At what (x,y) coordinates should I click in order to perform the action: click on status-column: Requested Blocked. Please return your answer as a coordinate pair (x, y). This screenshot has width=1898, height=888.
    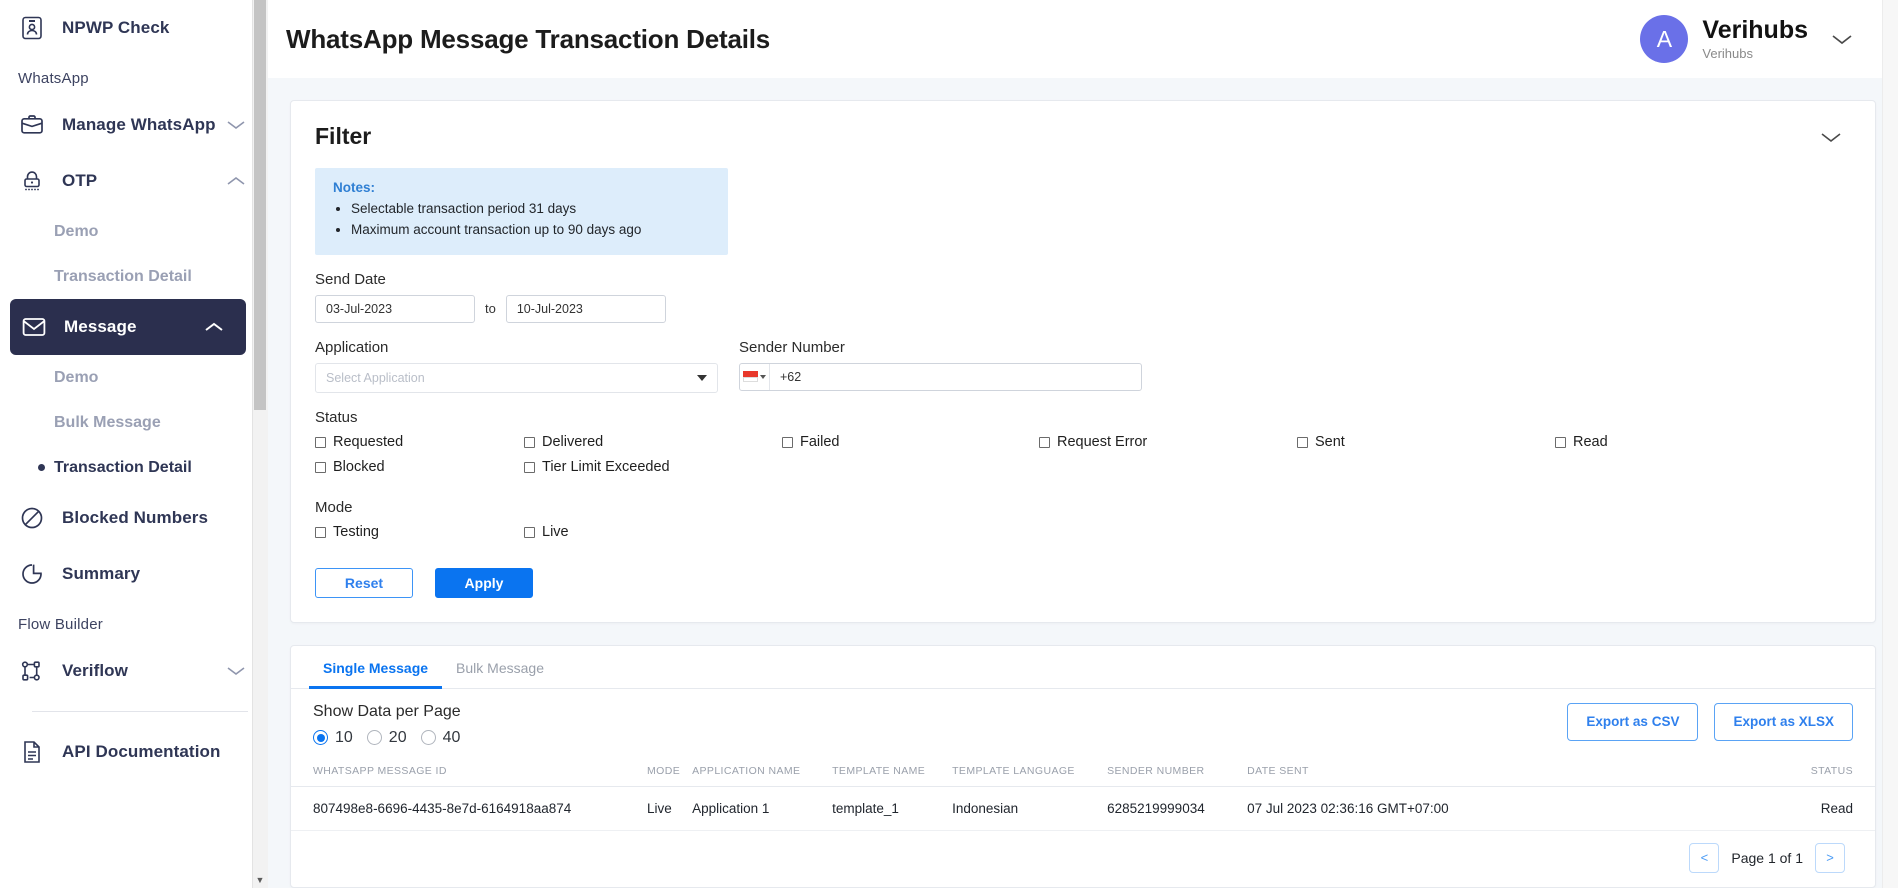
    Looking at the image, I should click on (419, 458).